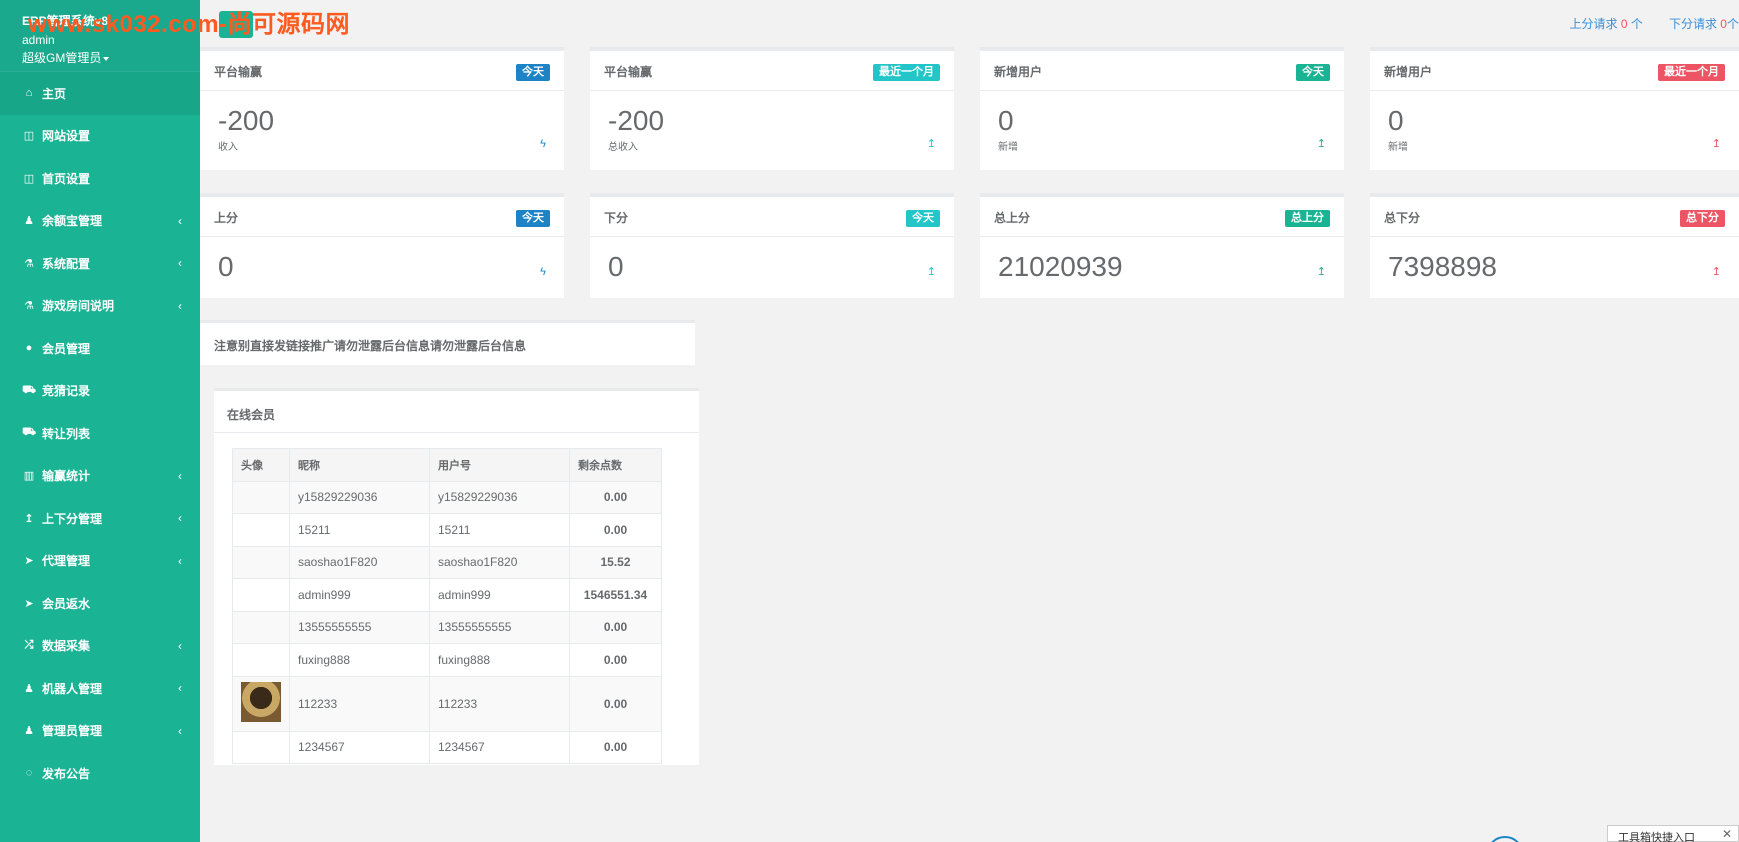 The image size is (1739, 842). What do you see at coordinates (246, 120) in the screenshot?
I see `stat-card-value: -200` at bounding box center [246, 120].